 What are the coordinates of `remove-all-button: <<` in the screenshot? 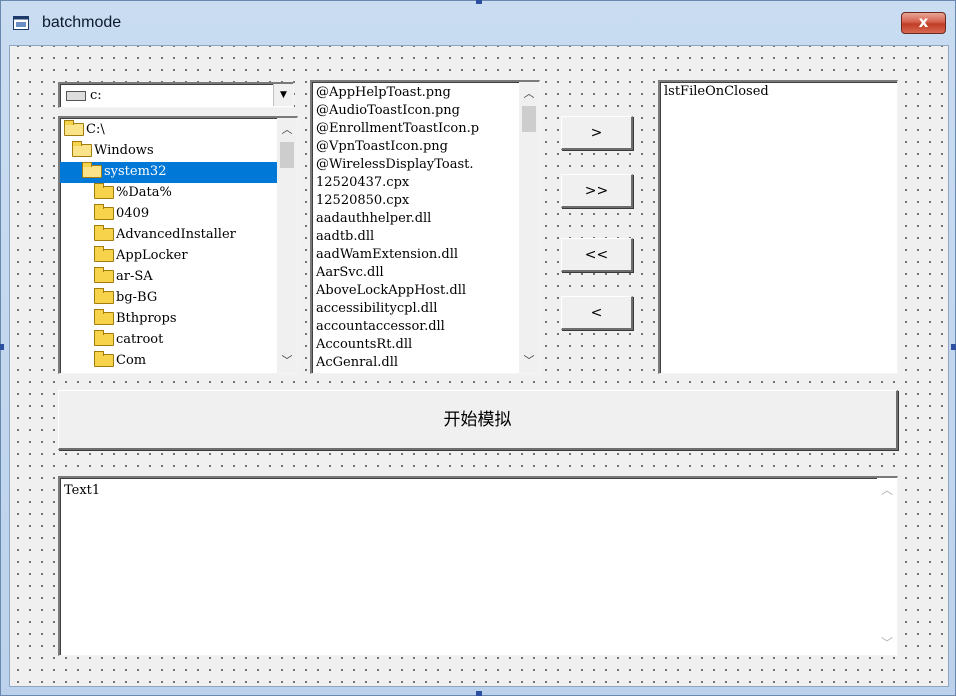 It's located at (597, 255).